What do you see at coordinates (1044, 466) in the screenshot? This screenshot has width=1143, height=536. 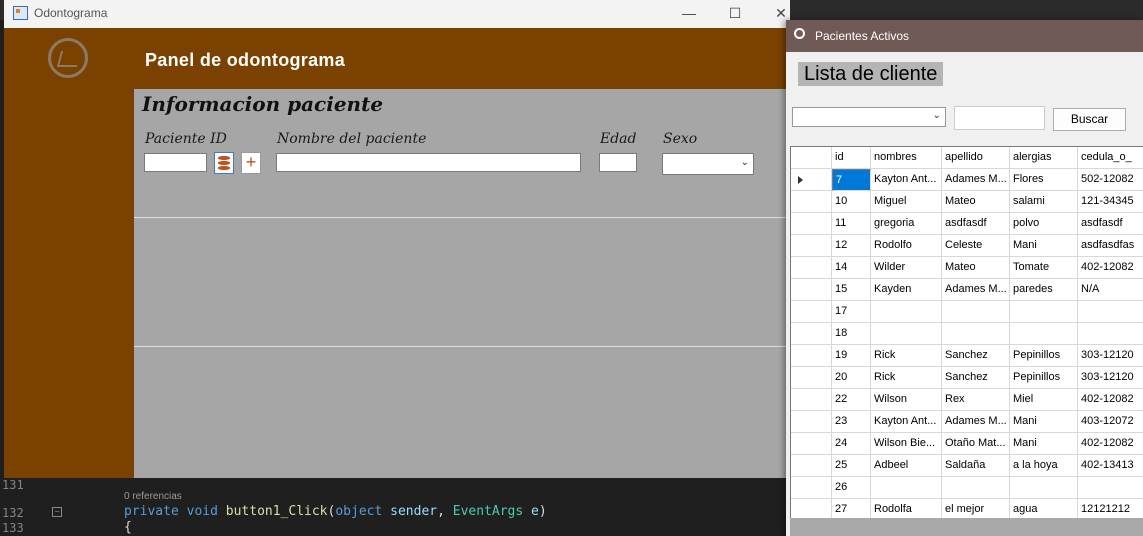 I see `table-cell-alergias: a la hoya` at bounding box center [1044, 466].